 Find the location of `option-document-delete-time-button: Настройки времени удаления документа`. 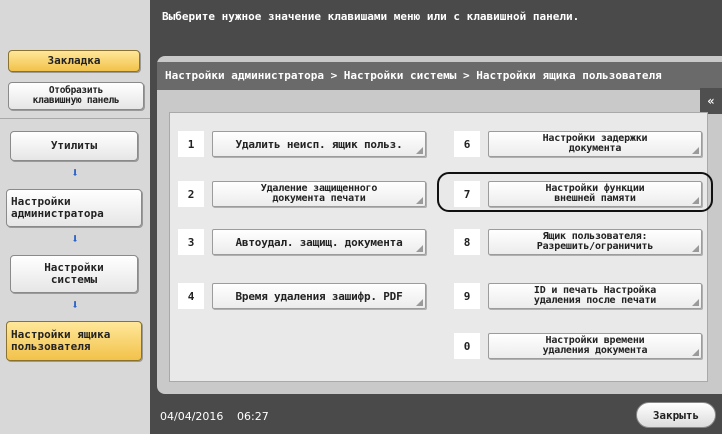

option-document-delete-time-button: Настройки времени удаления документа is located at coordinates (595, 346).